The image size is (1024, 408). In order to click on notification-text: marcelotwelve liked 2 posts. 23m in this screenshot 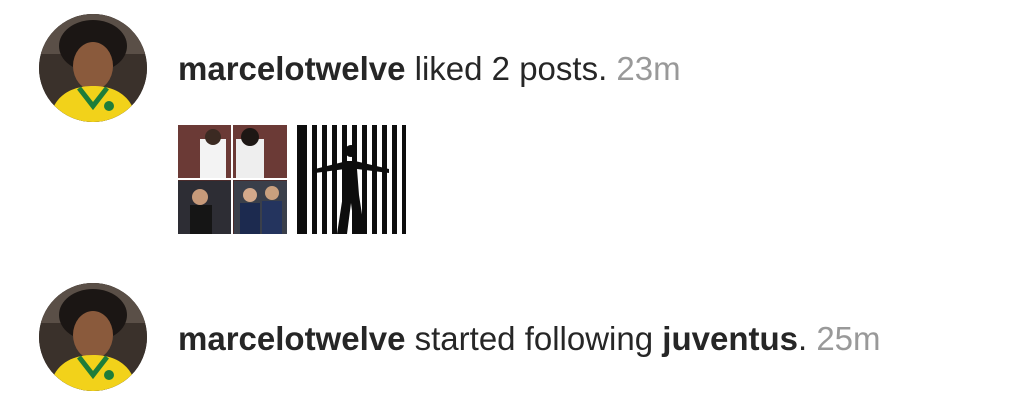, I will do `click(429, 69)`.